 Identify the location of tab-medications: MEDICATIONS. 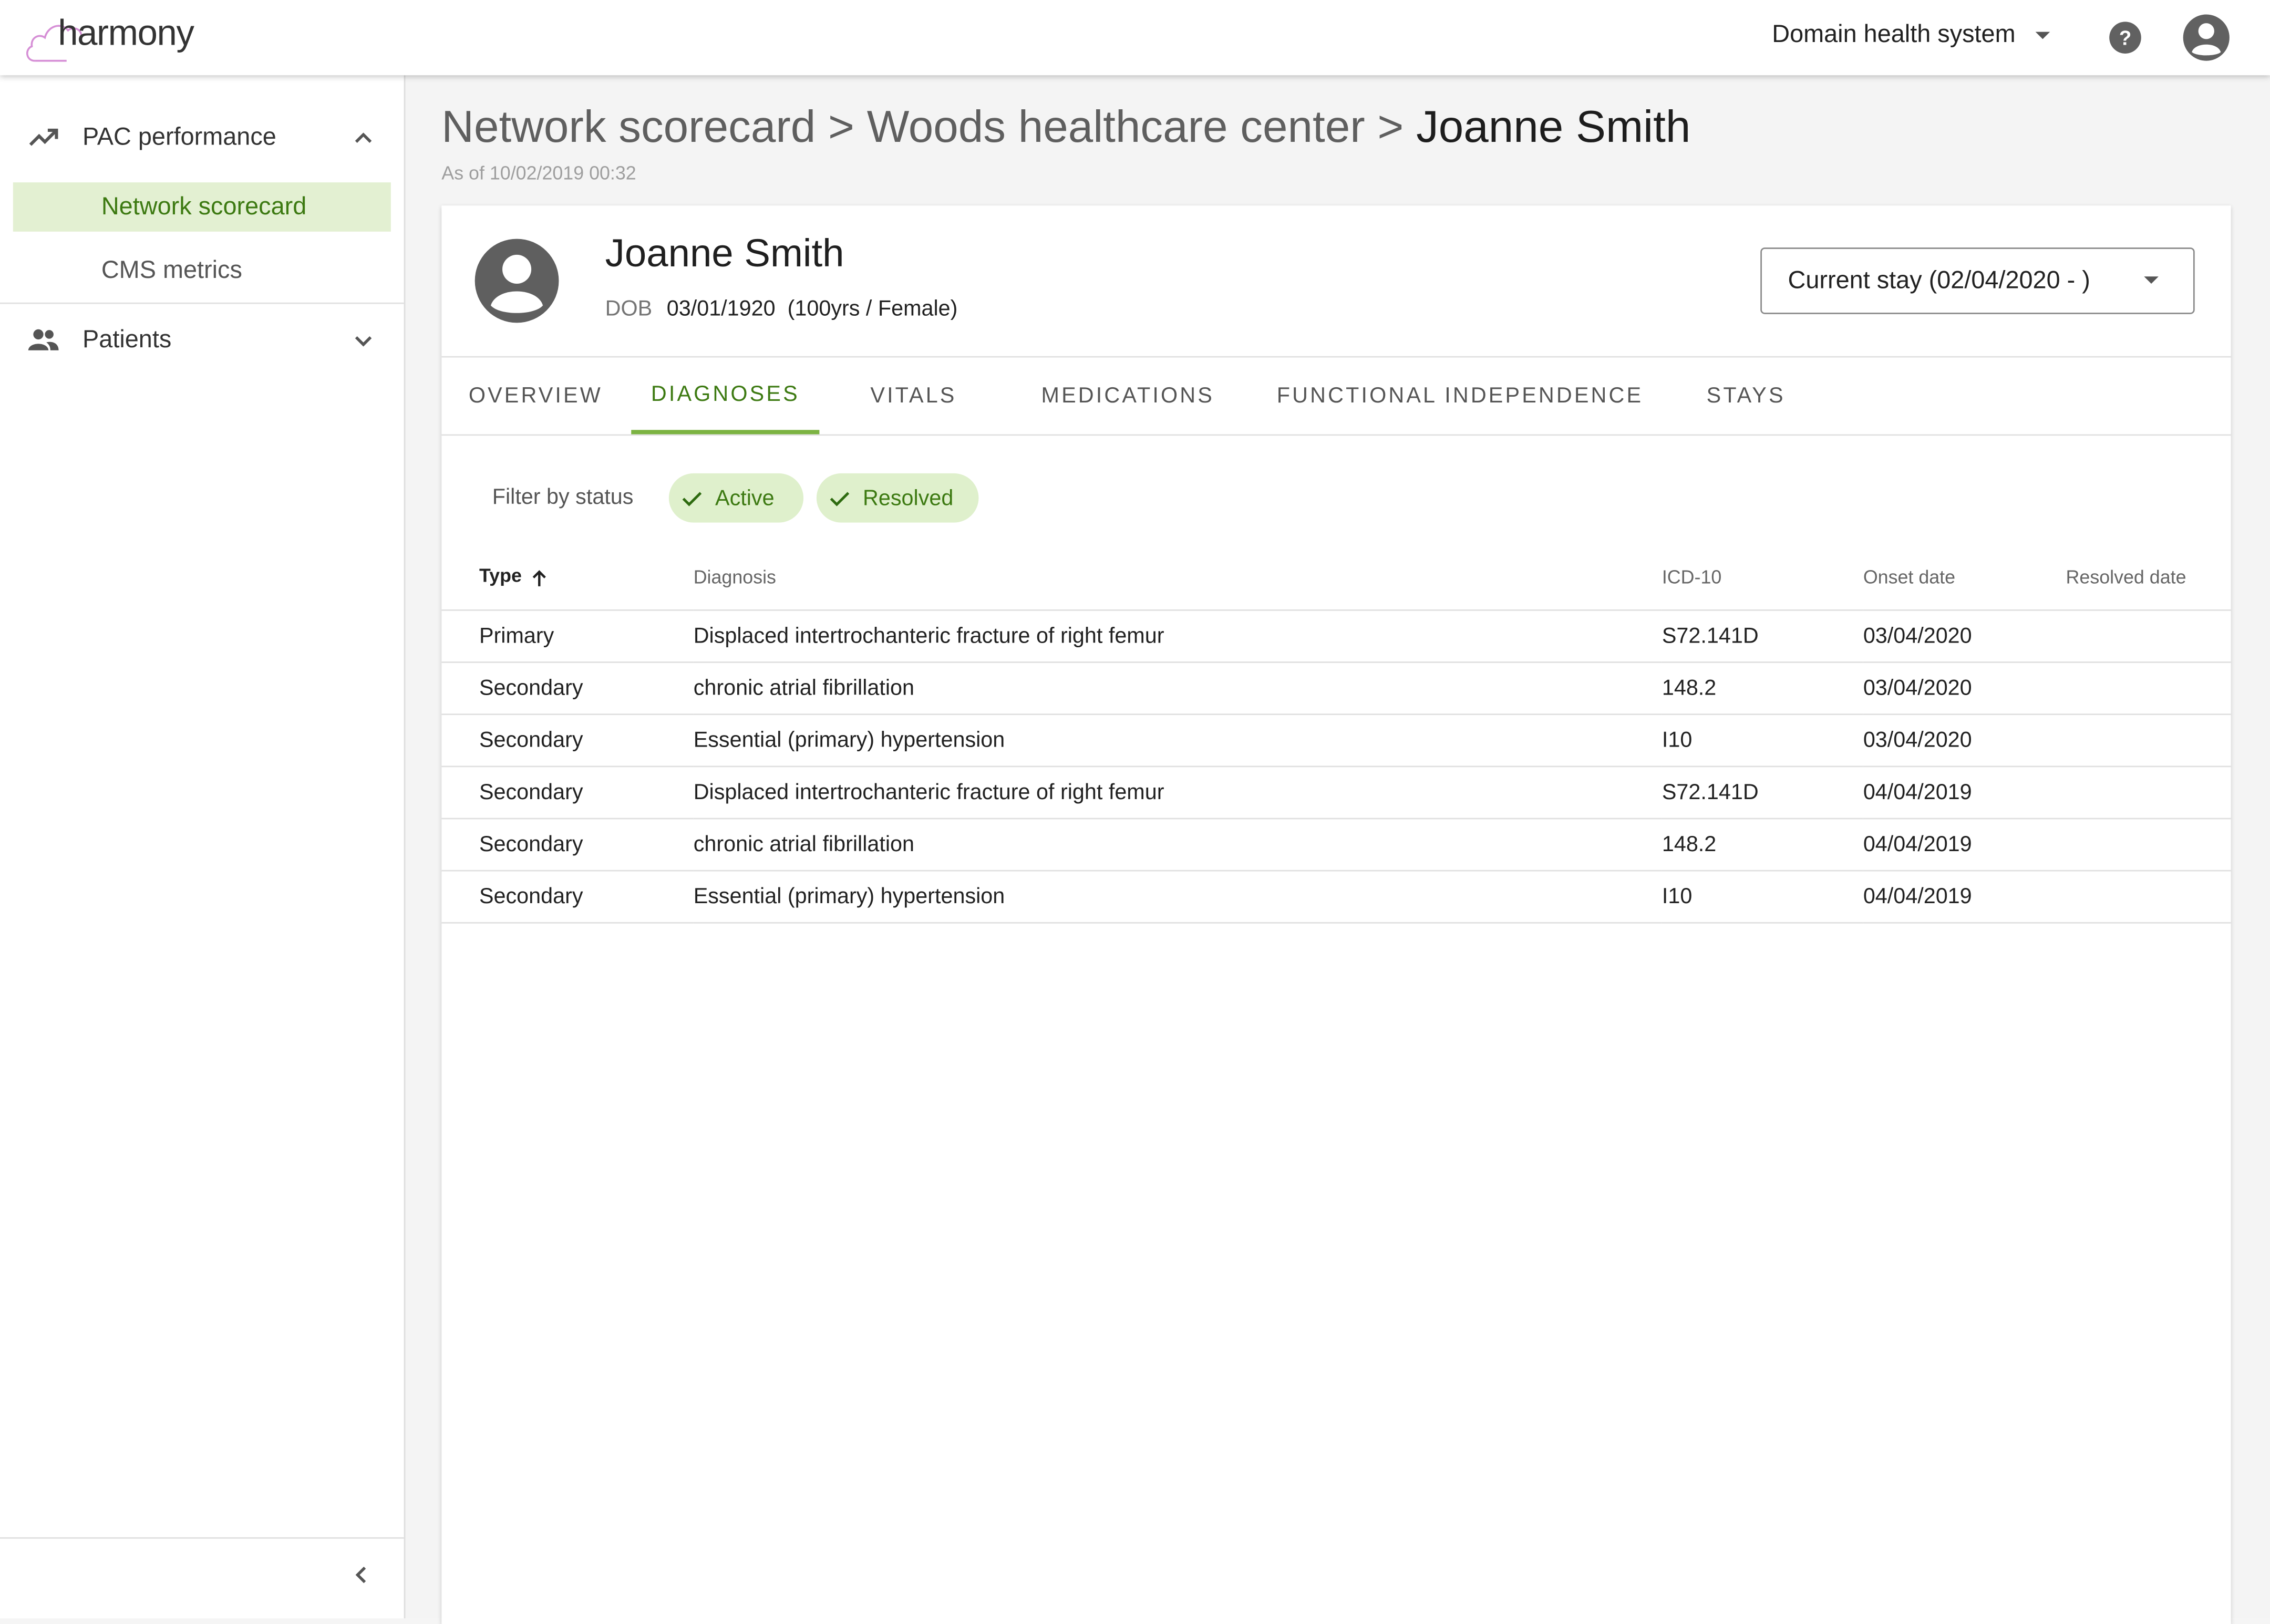
(1127, 397).